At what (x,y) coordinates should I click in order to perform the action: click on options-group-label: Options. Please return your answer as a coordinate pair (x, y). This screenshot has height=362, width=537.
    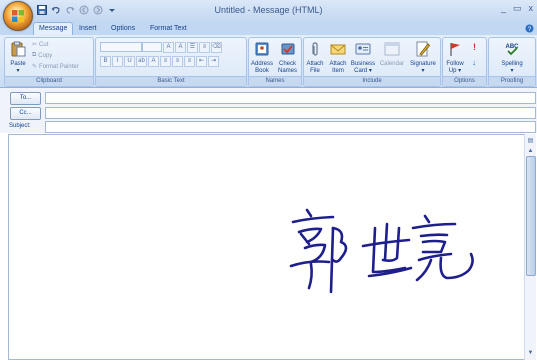
    Looking at the image, I should click on (464, 81).